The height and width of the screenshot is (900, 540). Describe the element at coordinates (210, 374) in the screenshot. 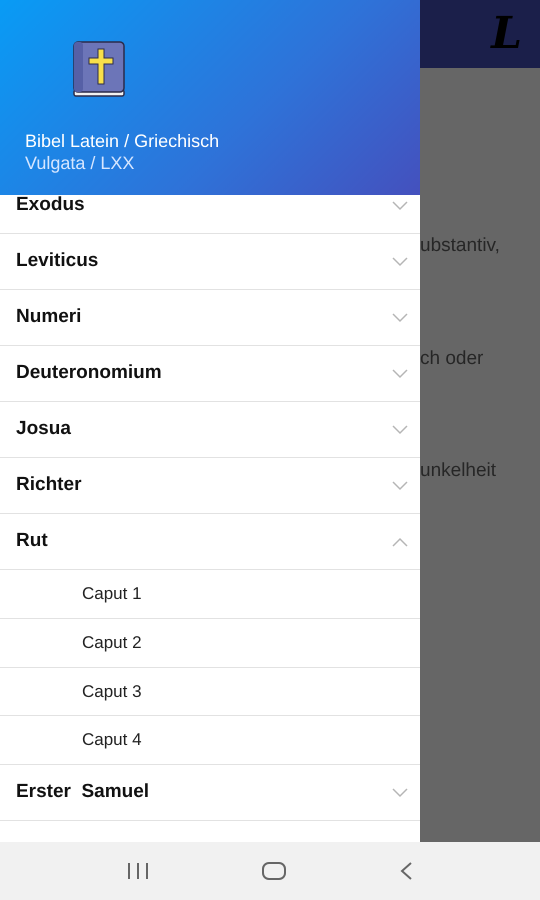

I see `book-item: Deuteronomium` at that location.